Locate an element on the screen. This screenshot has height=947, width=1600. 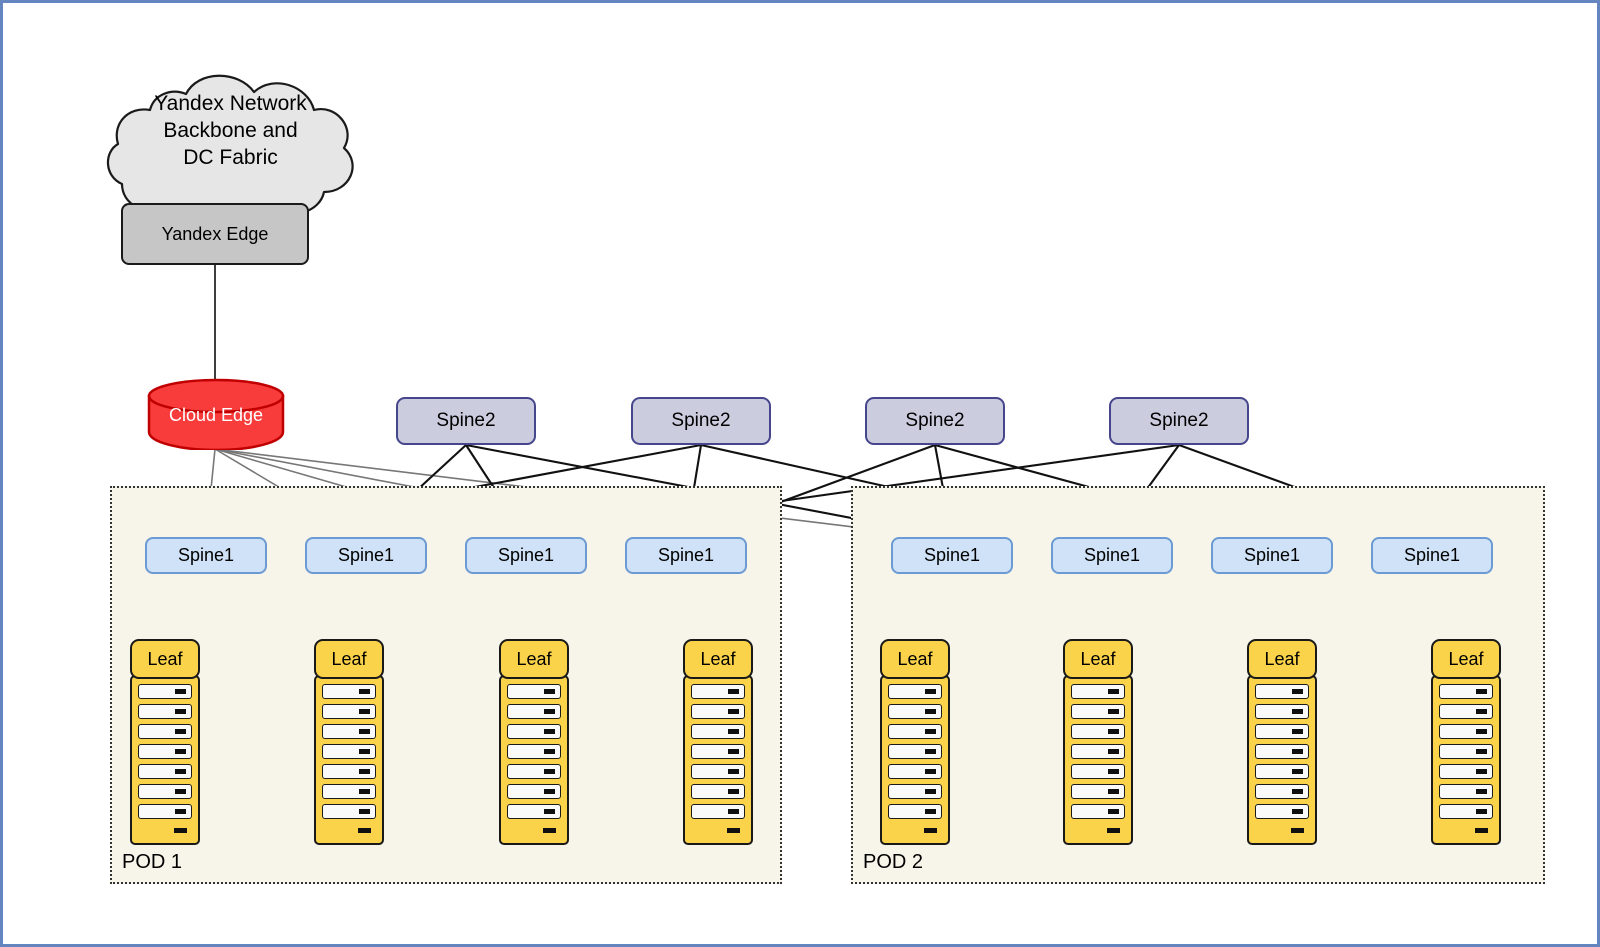
spine2-node-1: Spine2 is located at coordinates (466, 421).